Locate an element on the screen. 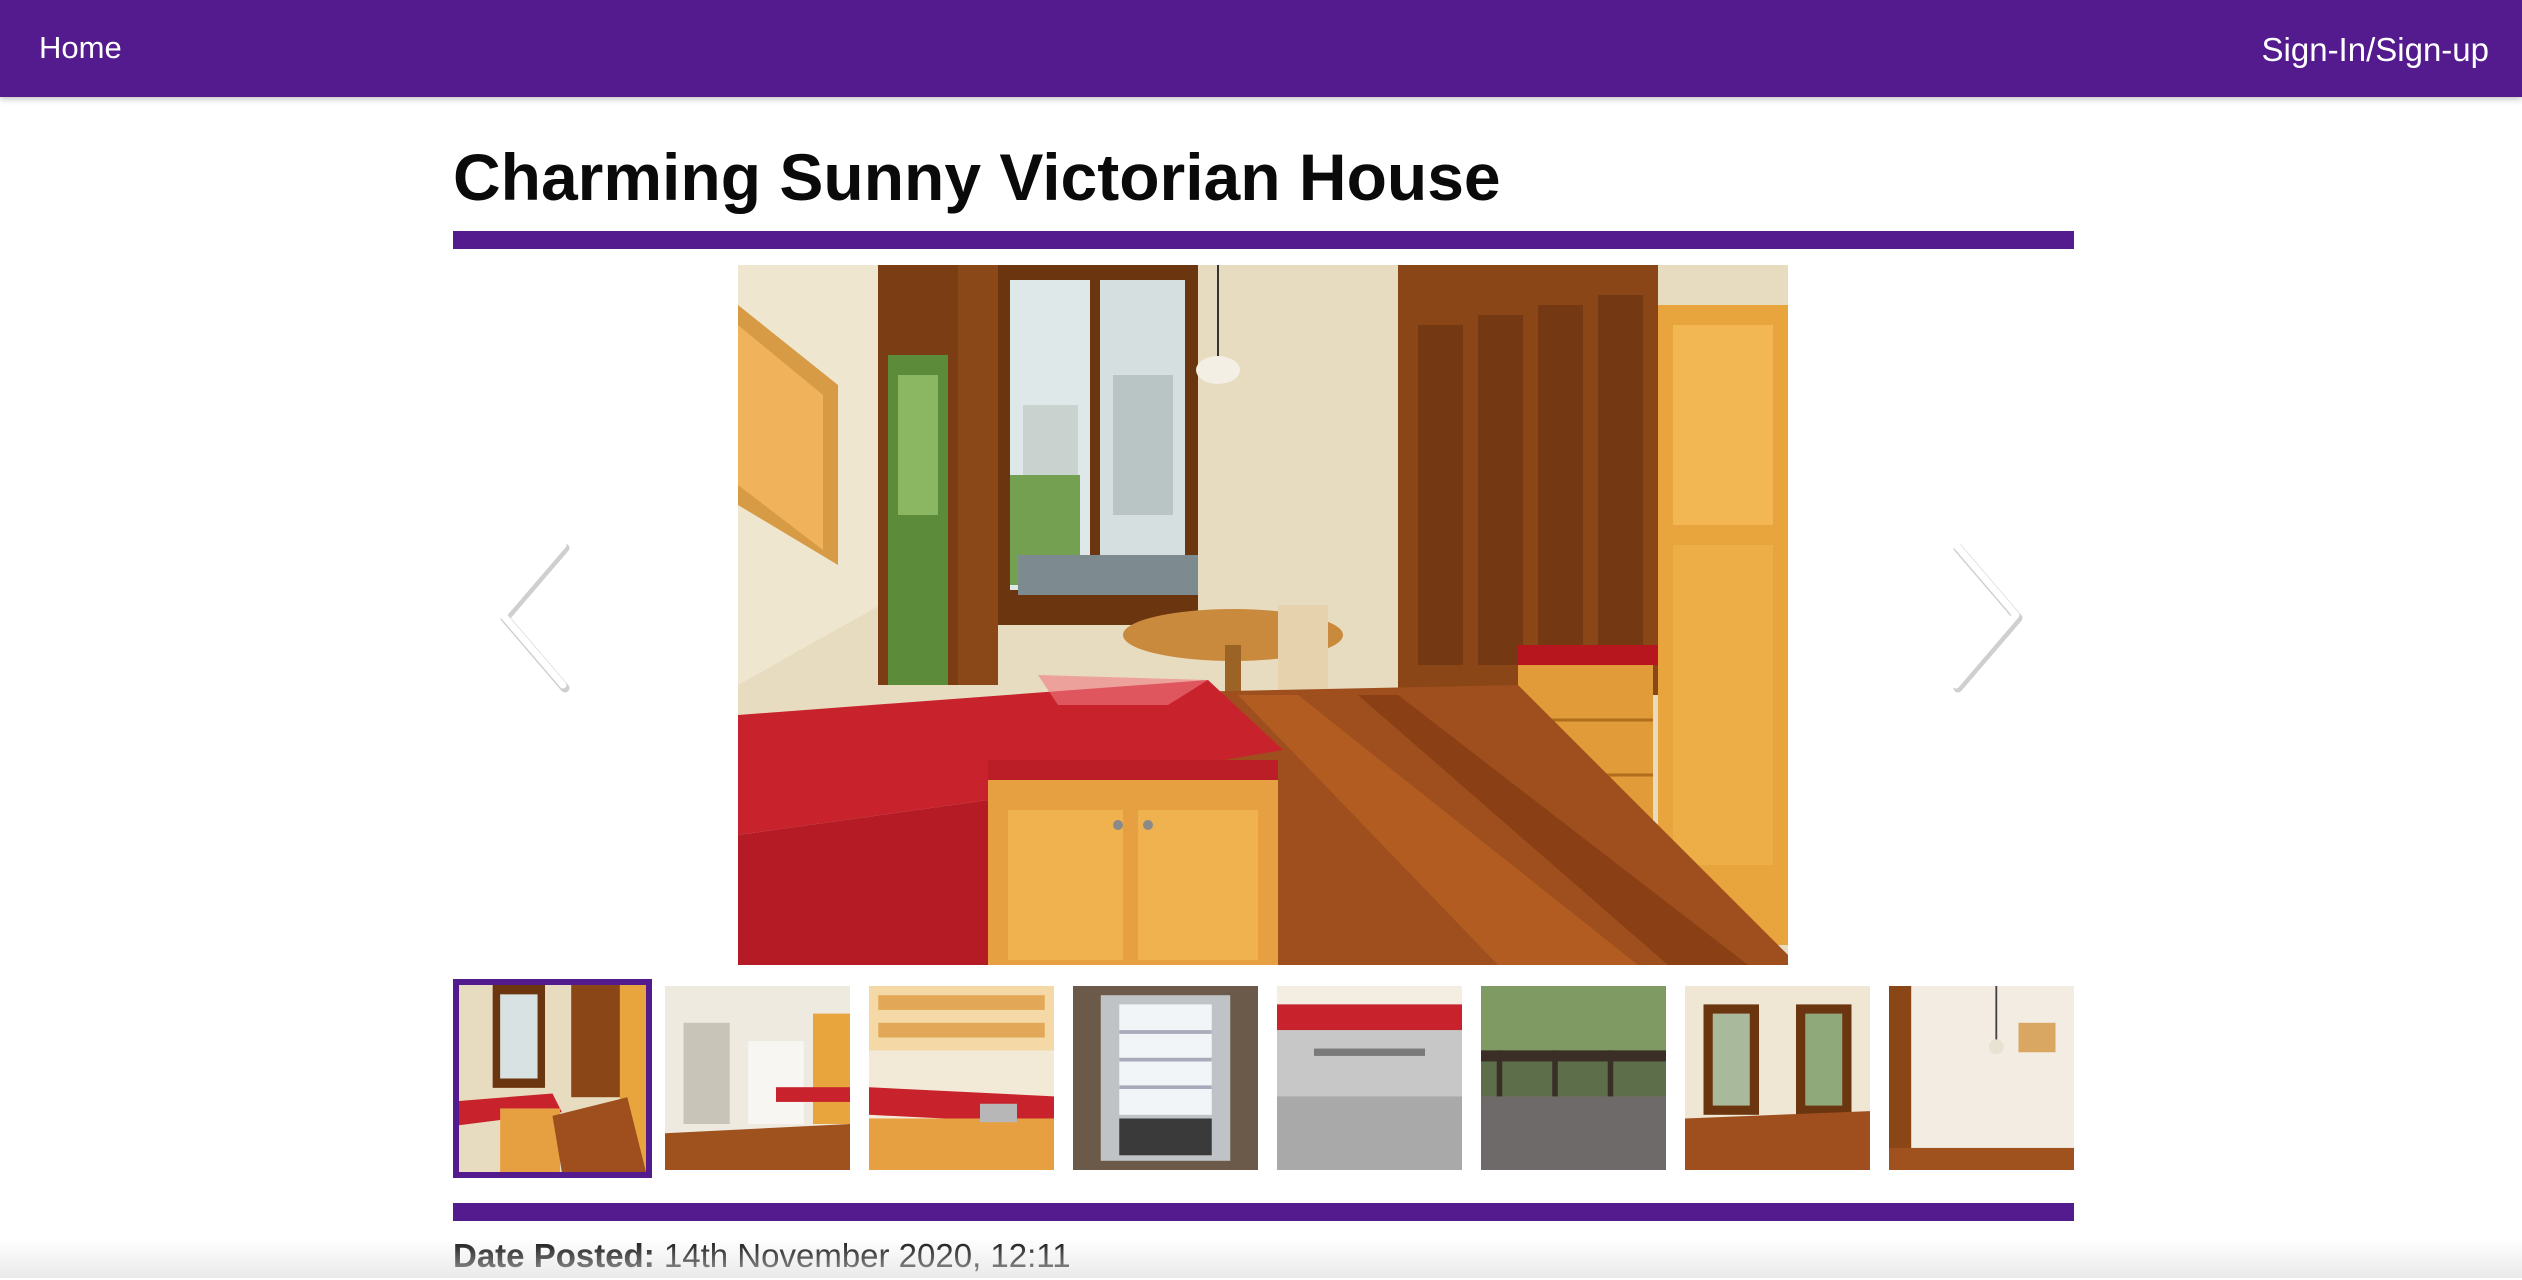  home-link: Home is located at coordinates (80, 48).